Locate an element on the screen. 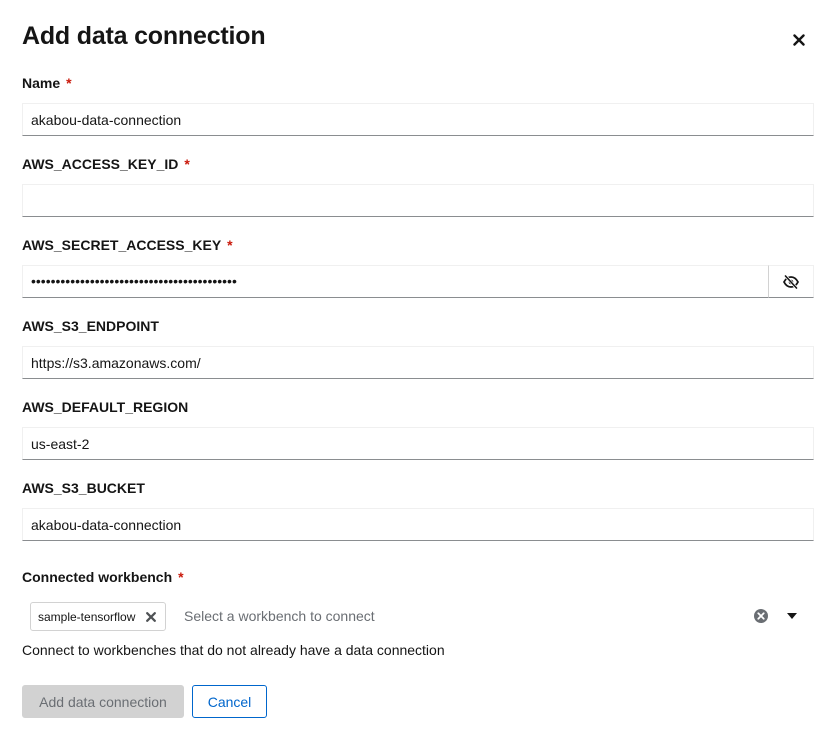  toggle-password-visibility-button is located at coordinates (791, 281).